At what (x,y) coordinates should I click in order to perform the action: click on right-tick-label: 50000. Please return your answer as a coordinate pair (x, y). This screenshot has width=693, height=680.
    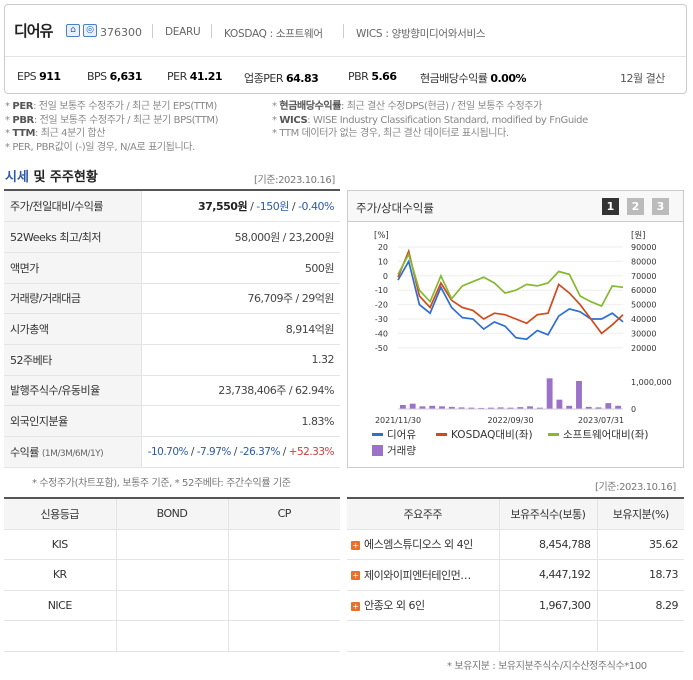
    Looking at the image, I should click on (643, 305).